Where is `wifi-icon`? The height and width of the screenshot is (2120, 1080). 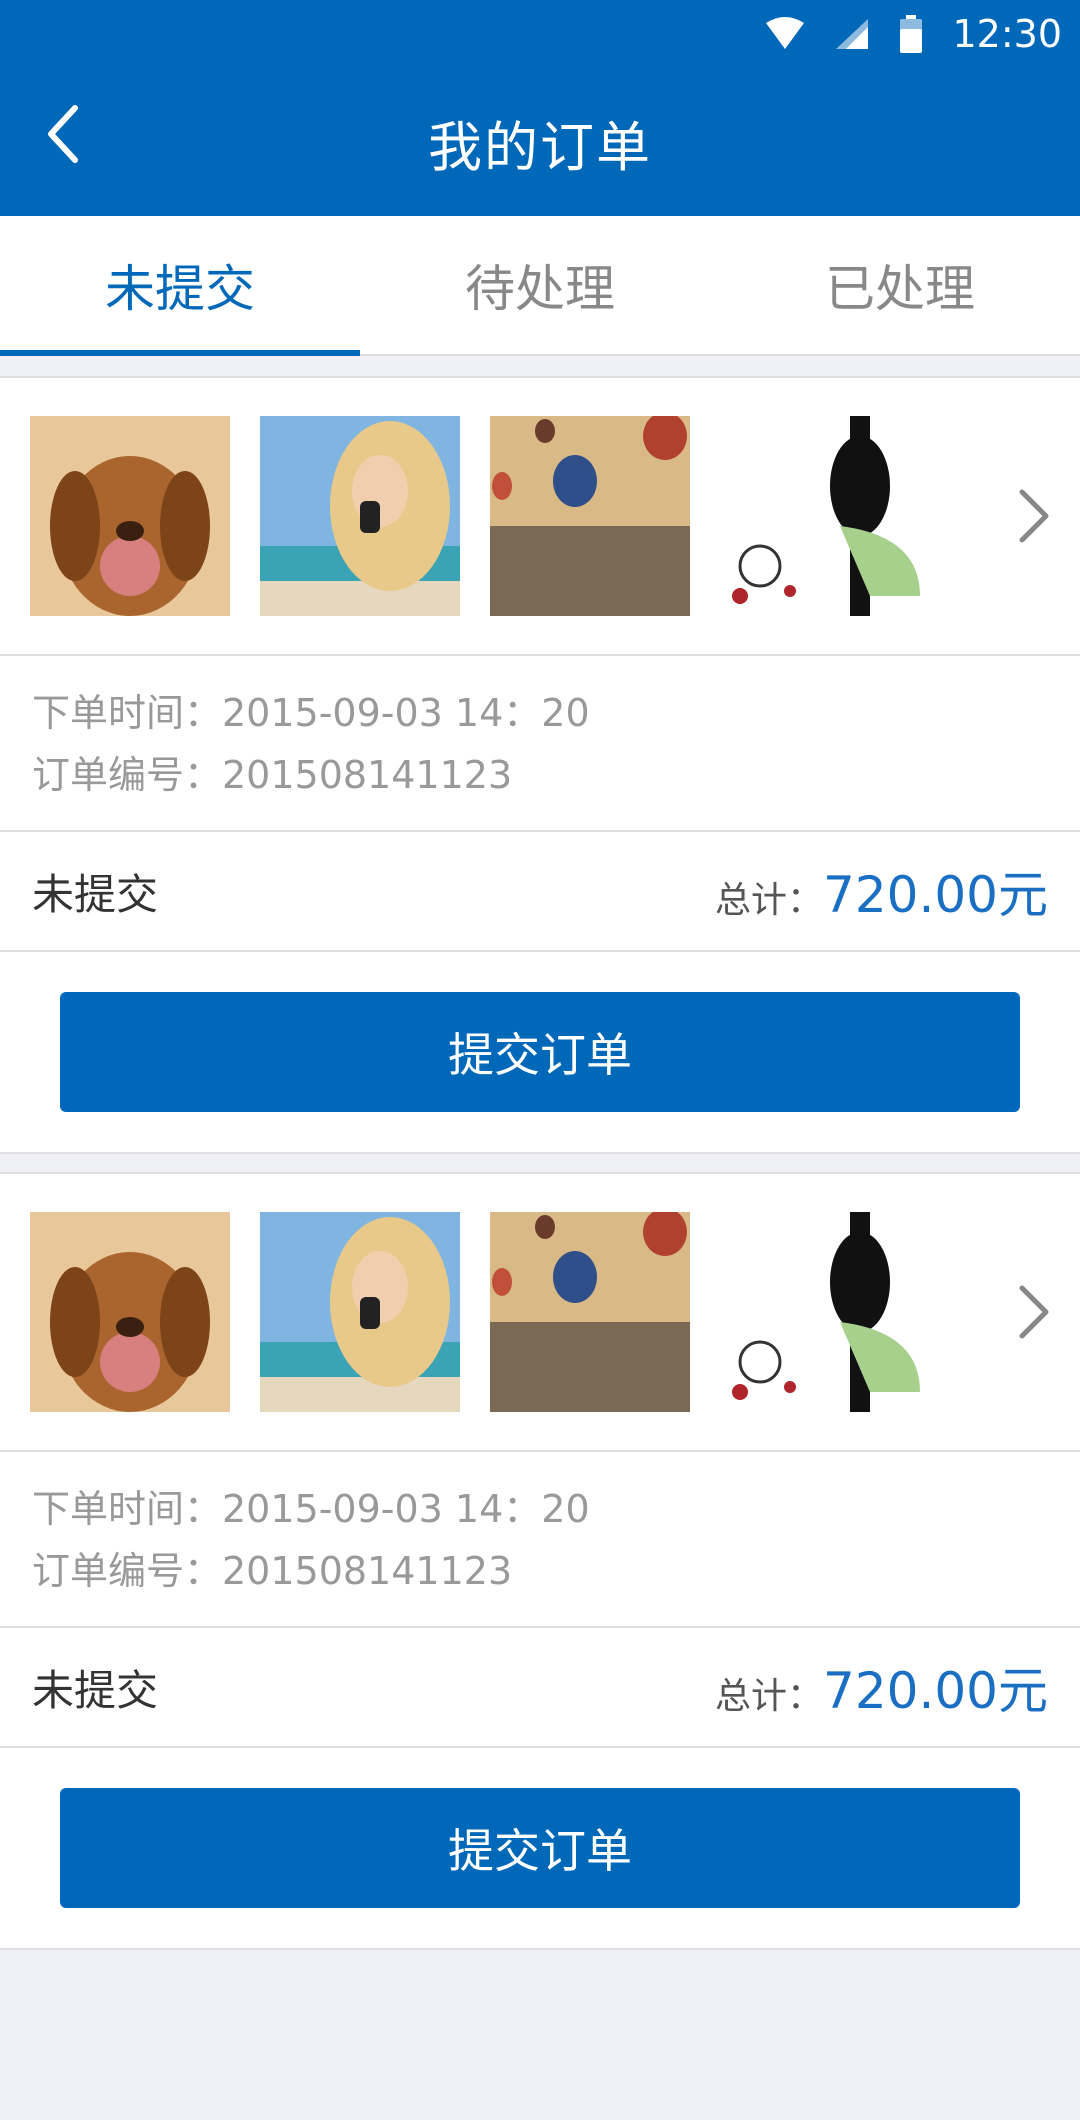
wifi-icon is located at coordinates (785, 34).